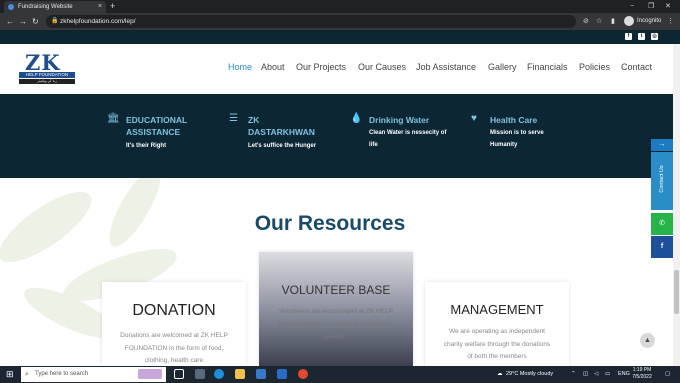 Image resolution: width=680 pixels, height=383 pixels. I want to click on tab-favicon-icon, so click(11, 7).